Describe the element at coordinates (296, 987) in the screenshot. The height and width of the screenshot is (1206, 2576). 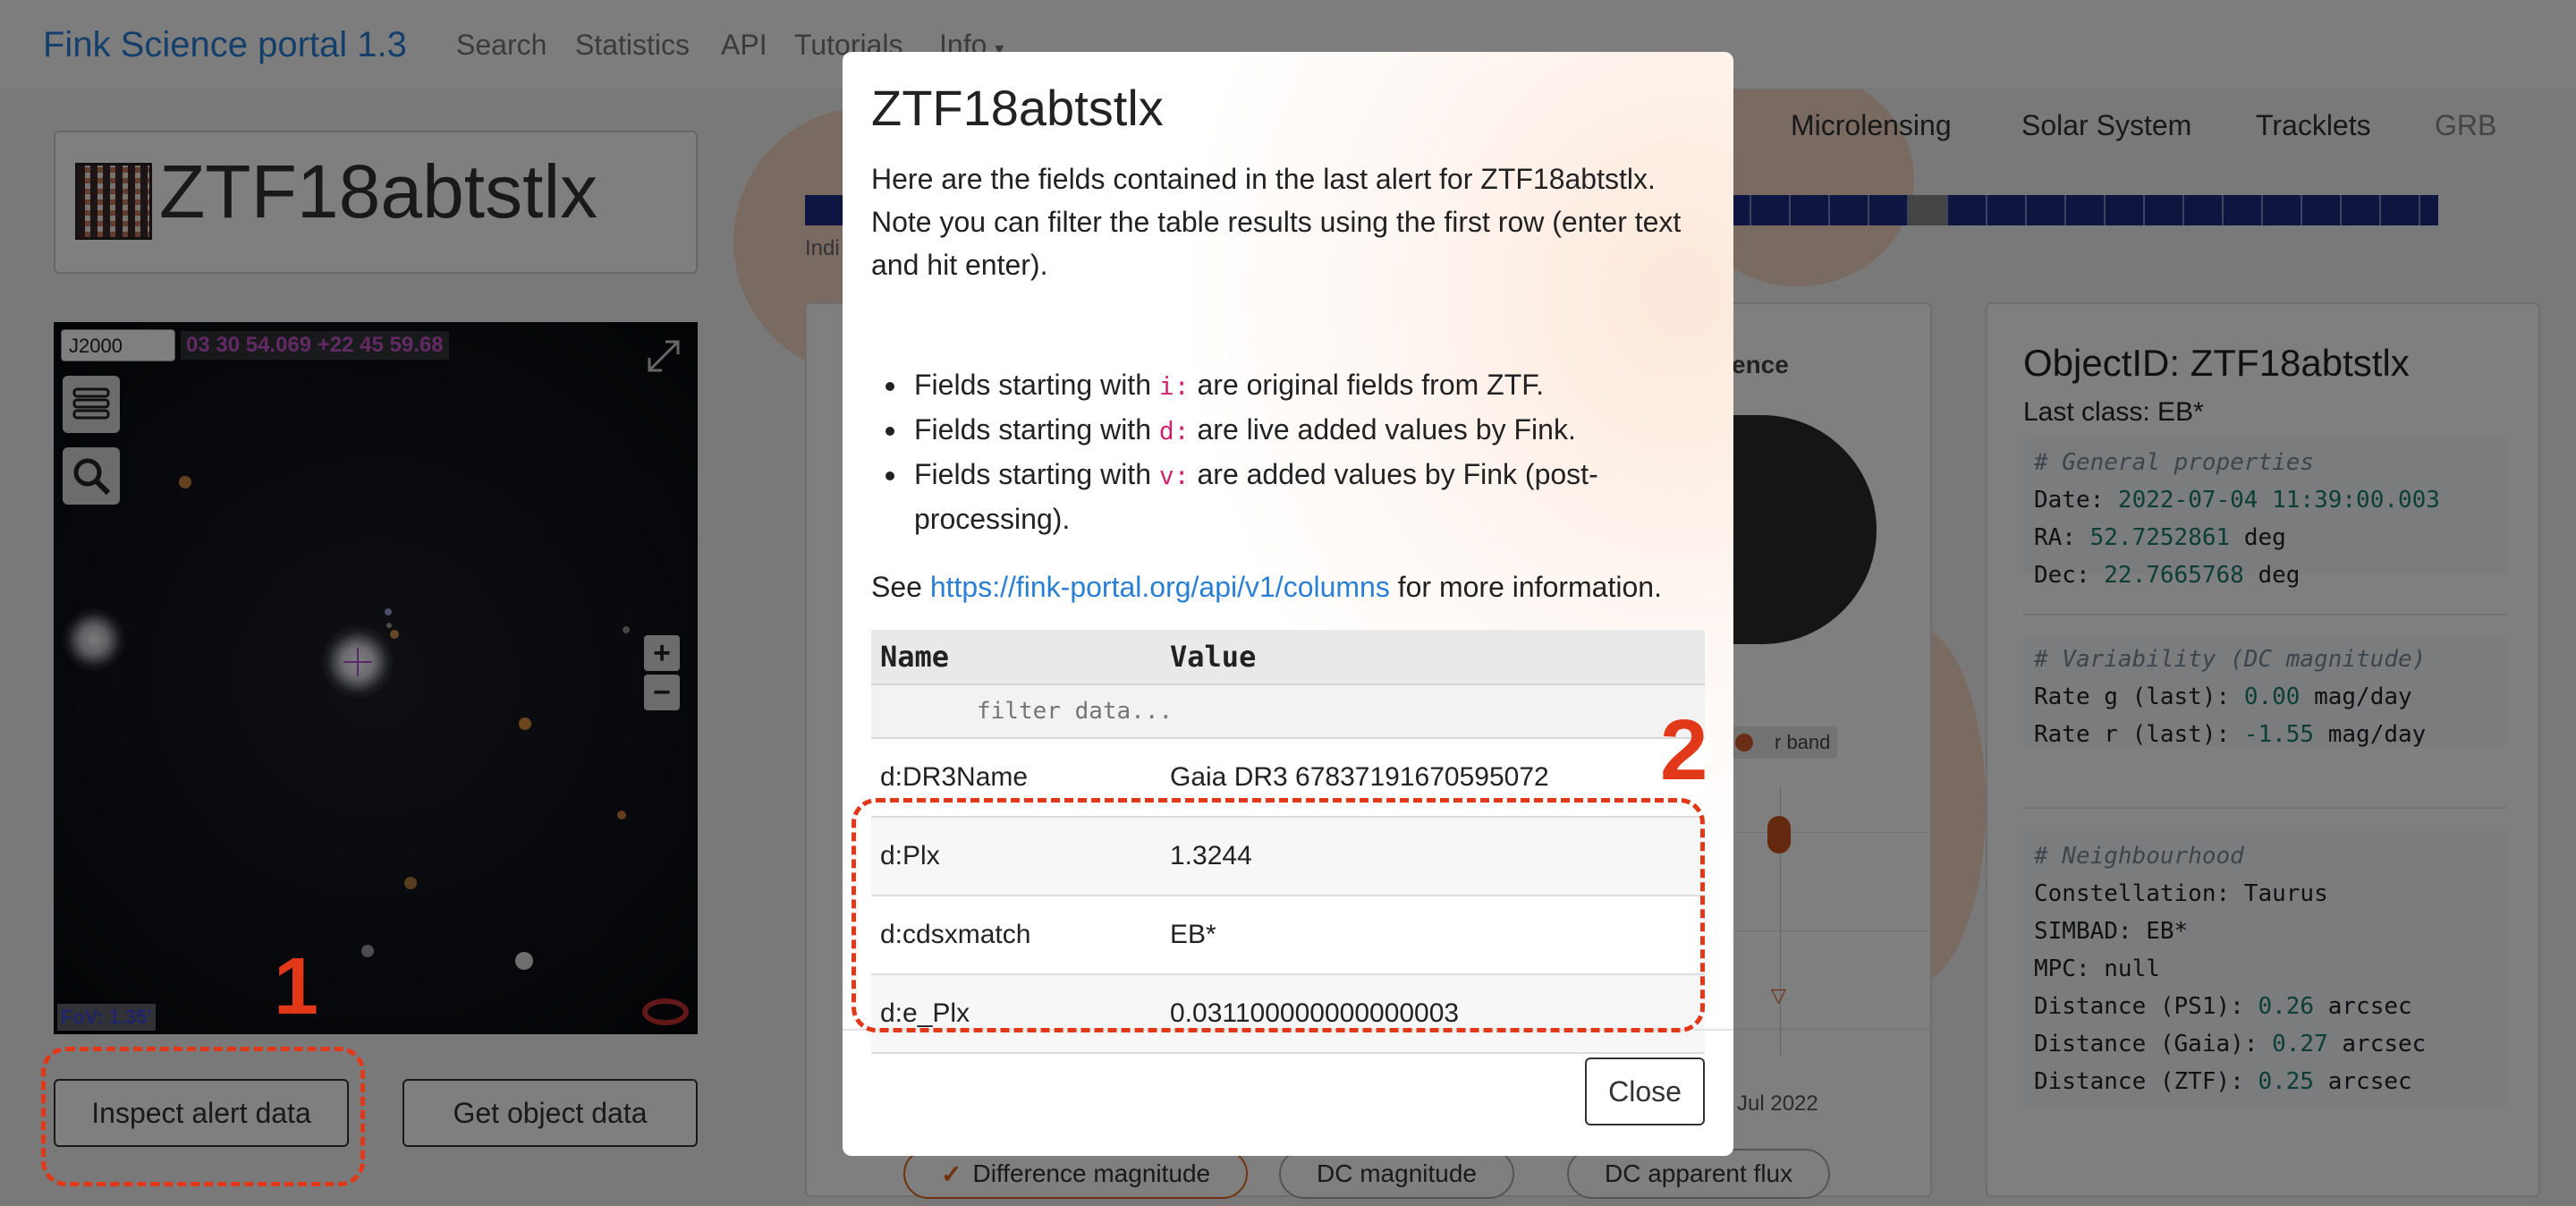
I see `annotation-number-1: 1` at that location.